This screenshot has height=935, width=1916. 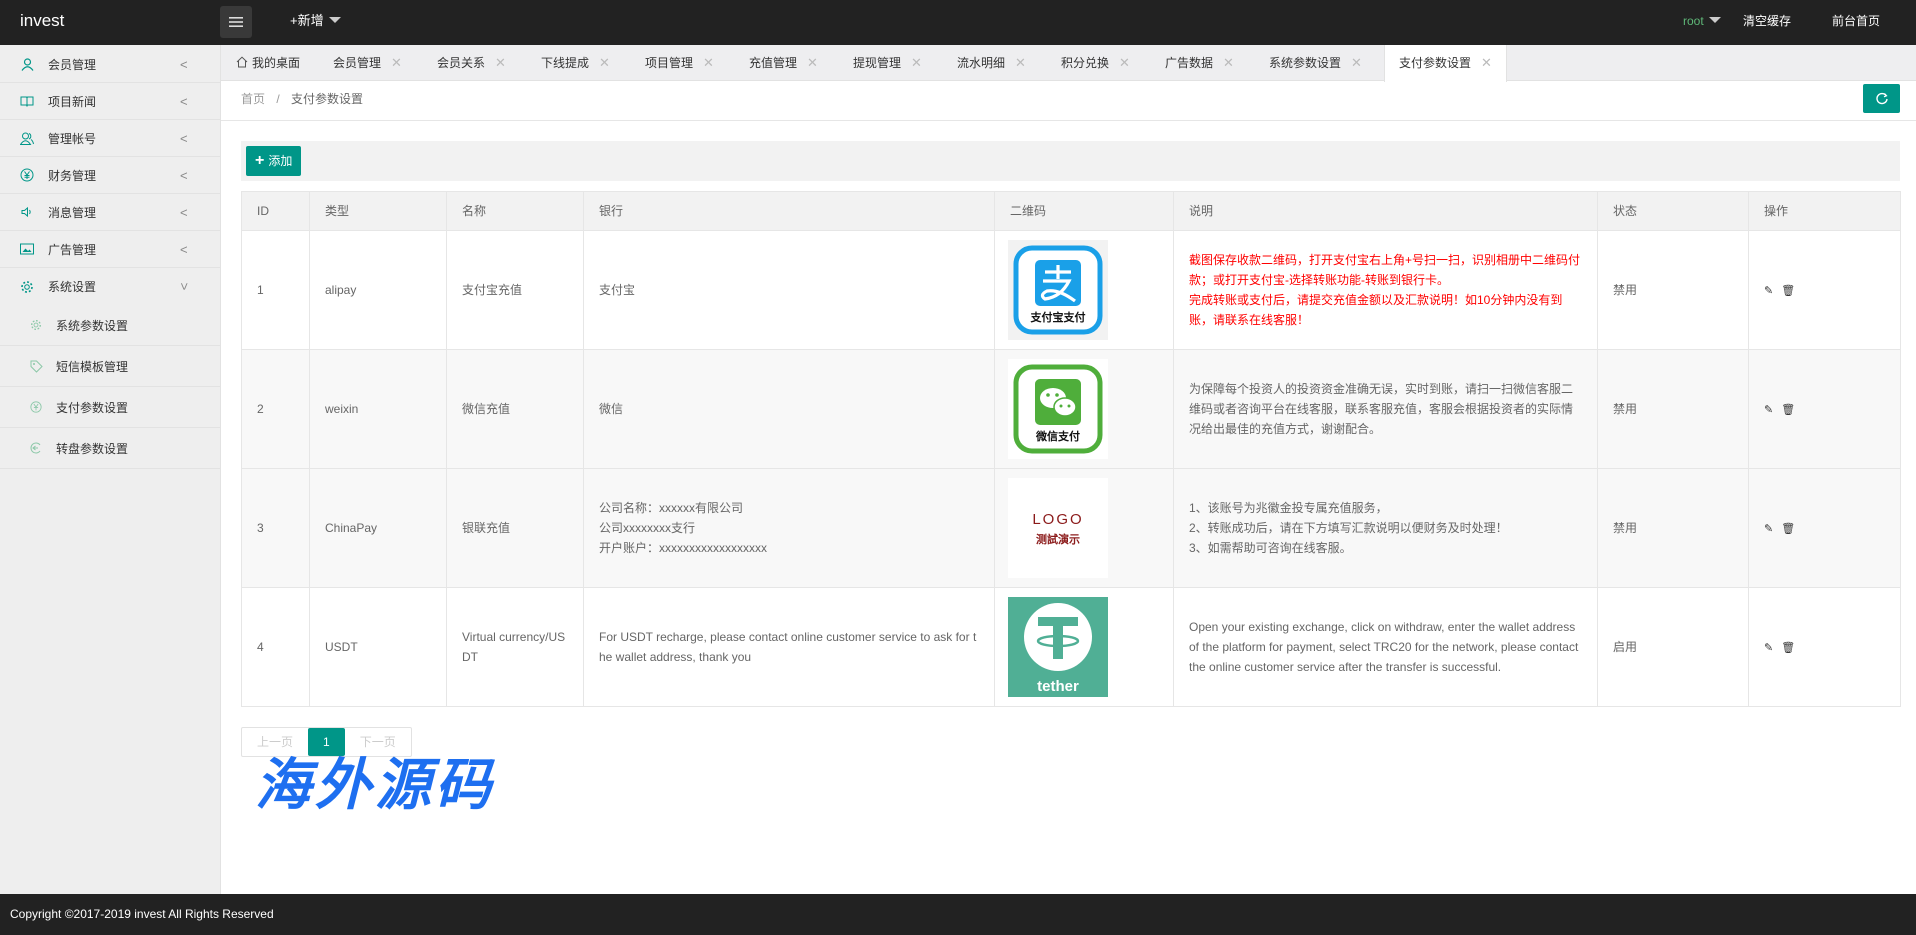 What do you see at coordinates (1881, 98) in the screenshot?
I see `refresh-button` at bounding box center [1881, 98].